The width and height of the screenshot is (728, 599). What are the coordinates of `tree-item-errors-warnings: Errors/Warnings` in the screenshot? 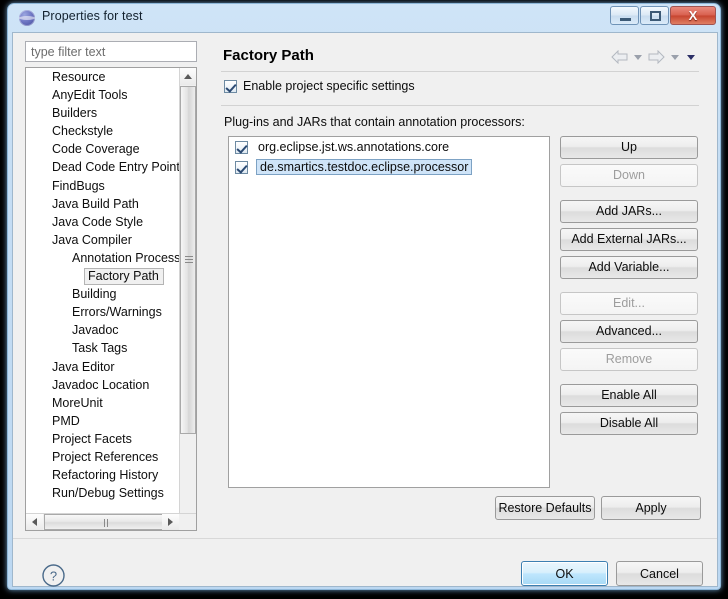 It's located at (103, 312).